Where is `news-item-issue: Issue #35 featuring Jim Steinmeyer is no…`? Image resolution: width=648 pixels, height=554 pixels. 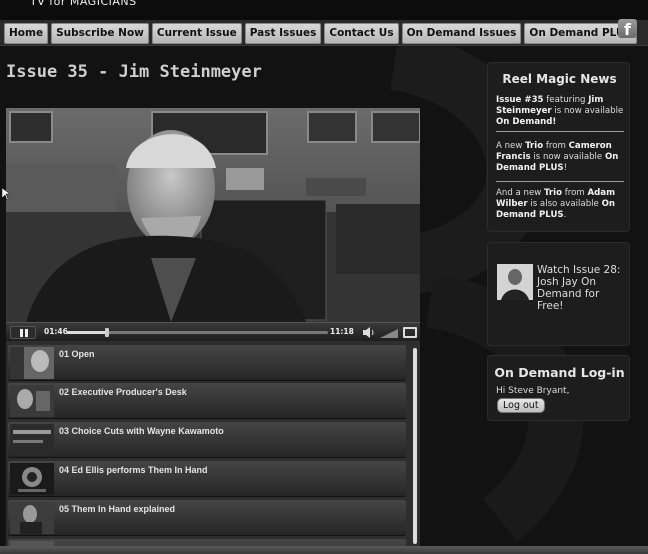 news-item-issue: Issue #35 featuring Jim Steinmeyer is no… is located at coordinates (560, 111).